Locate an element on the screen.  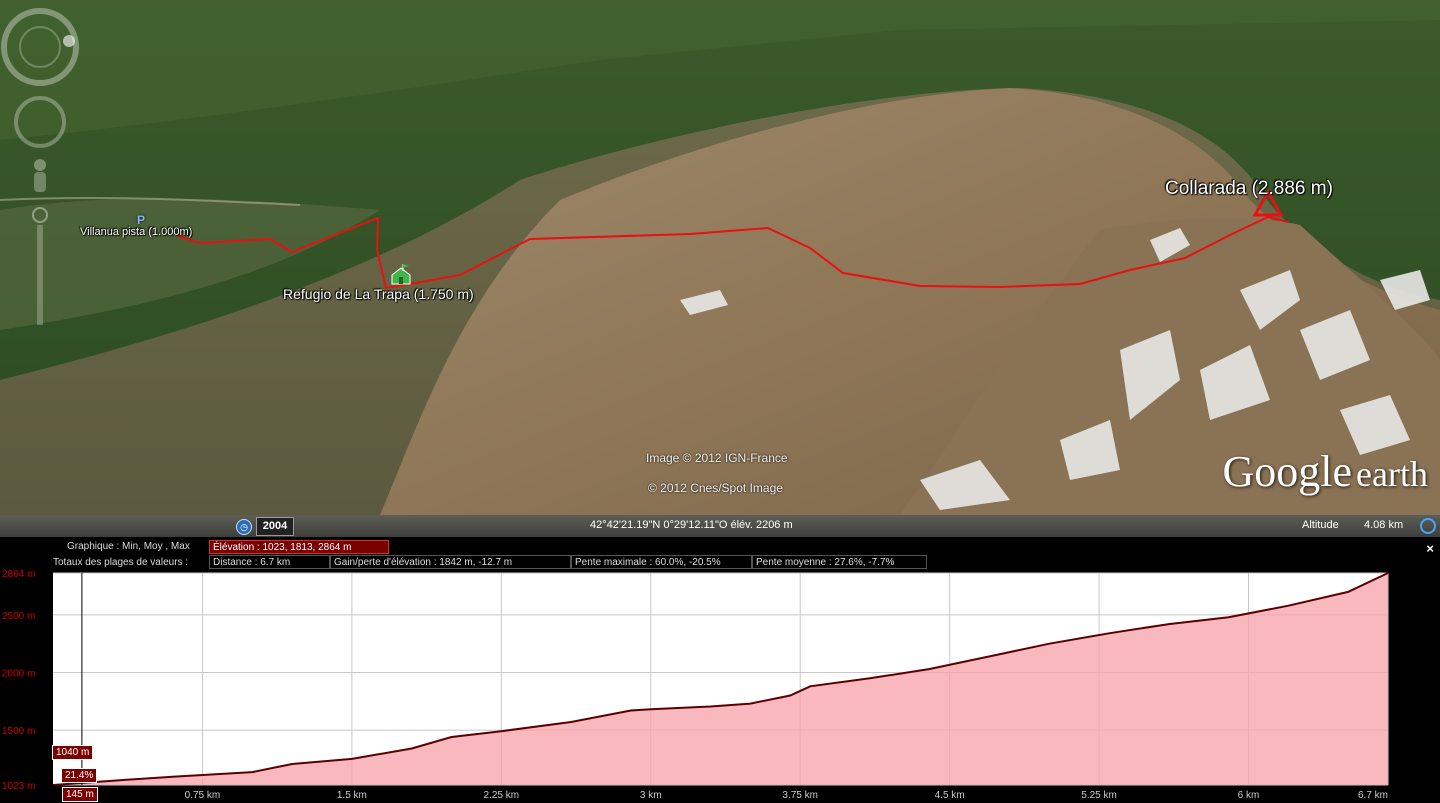
cursor-elevation-readout: 1040 m is located at coordinates (73, 752).